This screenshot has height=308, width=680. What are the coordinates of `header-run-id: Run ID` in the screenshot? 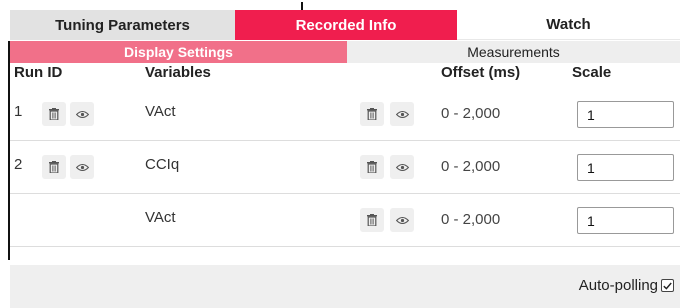 It's located at (38, 72).